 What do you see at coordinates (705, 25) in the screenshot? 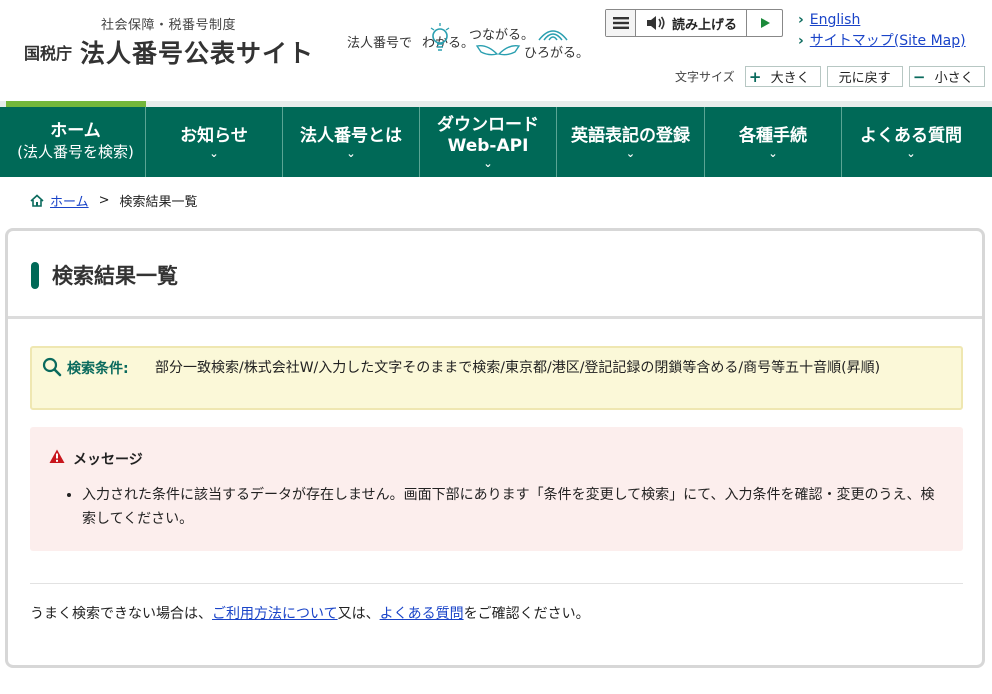
I see `read-aloud-label: 読み上げる` at bounding box center [705, 25].